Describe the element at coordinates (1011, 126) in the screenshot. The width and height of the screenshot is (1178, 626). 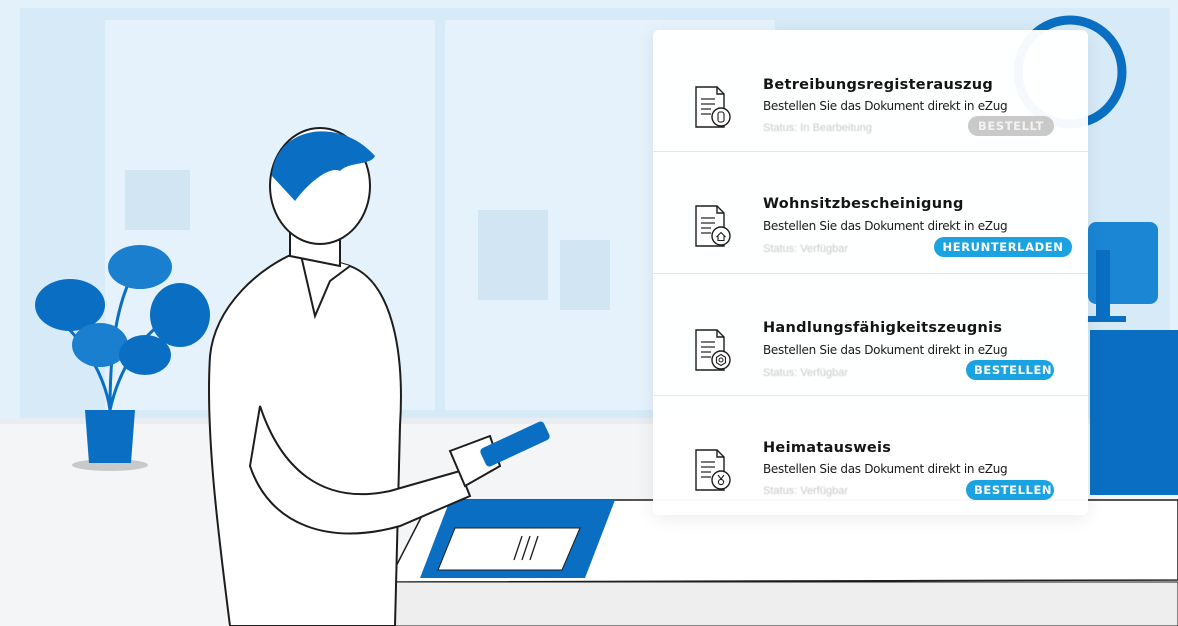
I see `bestellt-button: BESTELLT` at that location.